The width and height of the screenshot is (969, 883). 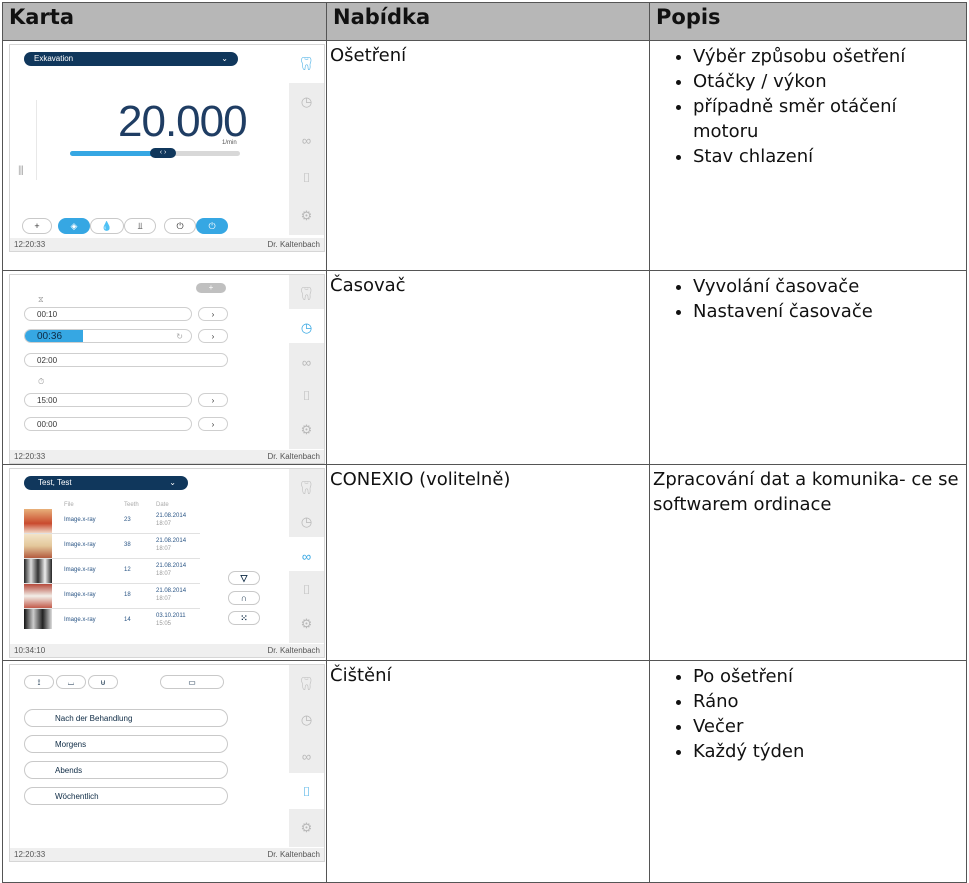 What do you see at coordinates (80, 570) in the screenshot?
I see `file-name: Image.x-ray` at bounding box center [80, 570].